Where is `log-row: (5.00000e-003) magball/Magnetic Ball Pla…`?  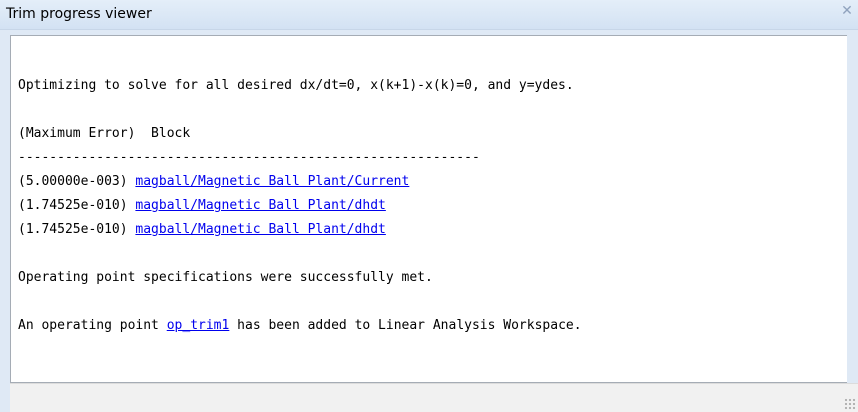
log-row: (5.00000e-003) magball/Magnetic Ball Pla… is located at coordinates (213, 182).